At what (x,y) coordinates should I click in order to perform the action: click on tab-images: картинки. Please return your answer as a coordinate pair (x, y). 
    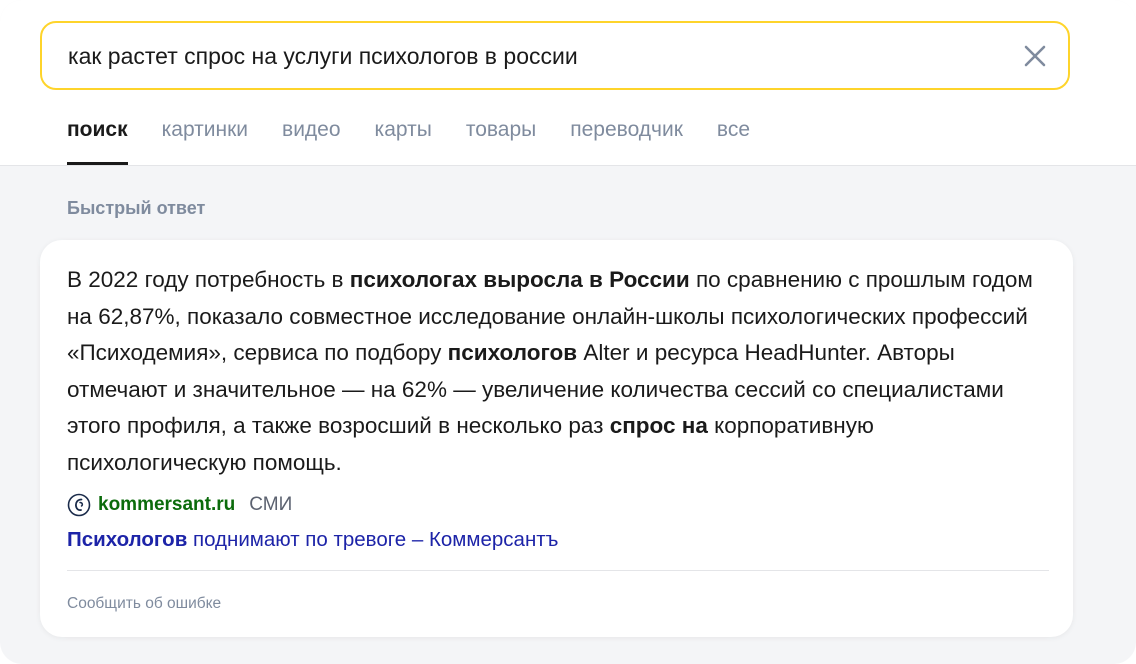
    Looking at the image, I should click on (205, 130).